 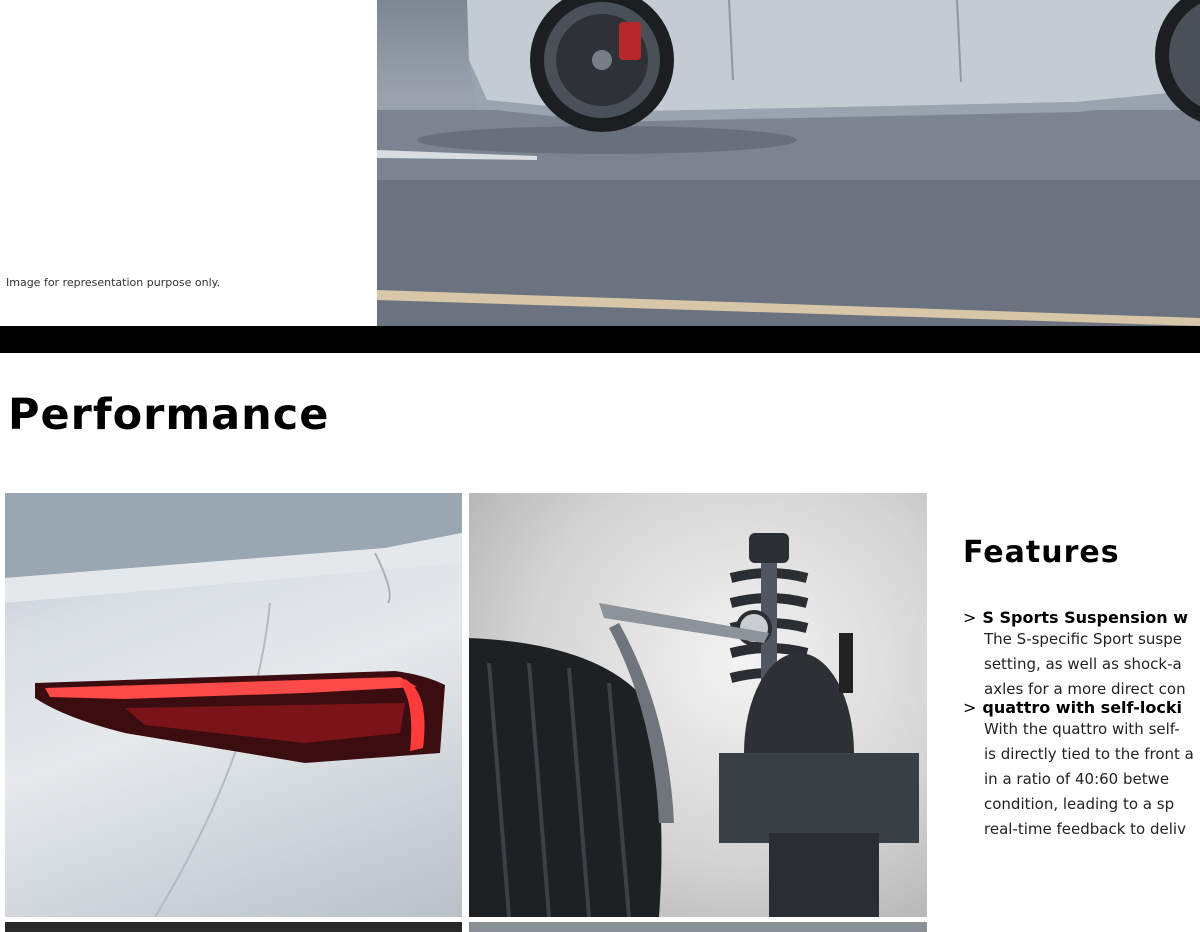 I want to click on feature-description-line: With the quattro with self-, so click(x=1082, y=729).